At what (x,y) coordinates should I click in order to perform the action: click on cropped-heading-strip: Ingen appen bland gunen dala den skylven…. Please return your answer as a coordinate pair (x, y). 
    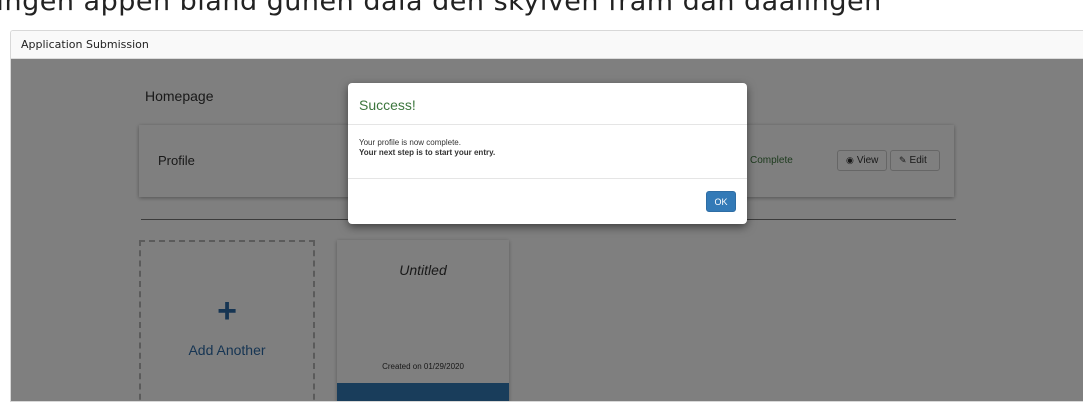
    Looking at the image, I should click on (541, 15).